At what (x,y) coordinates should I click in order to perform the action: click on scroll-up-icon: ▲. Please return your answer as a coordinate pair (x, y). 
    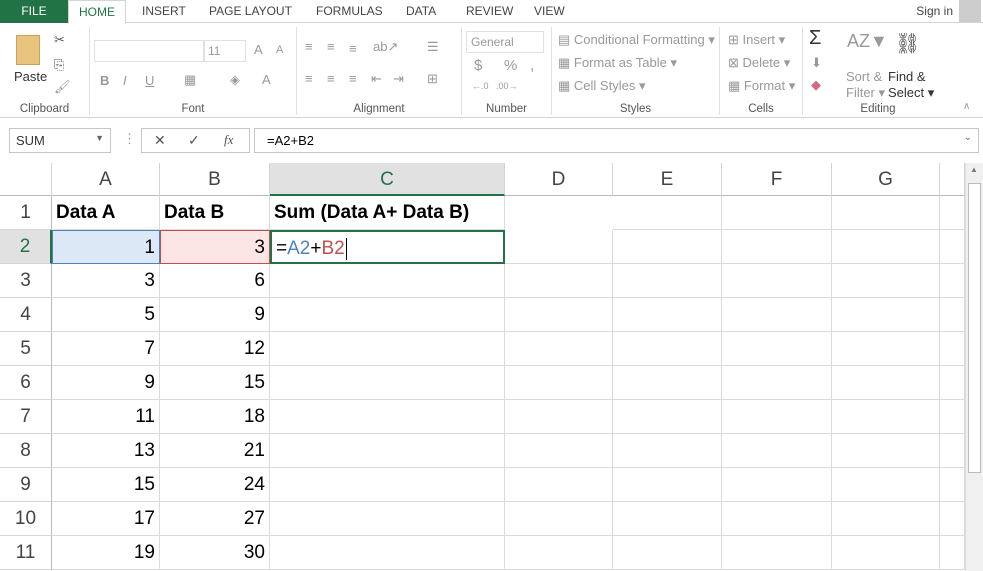
    Looking at the image, I should click on (974, 169).